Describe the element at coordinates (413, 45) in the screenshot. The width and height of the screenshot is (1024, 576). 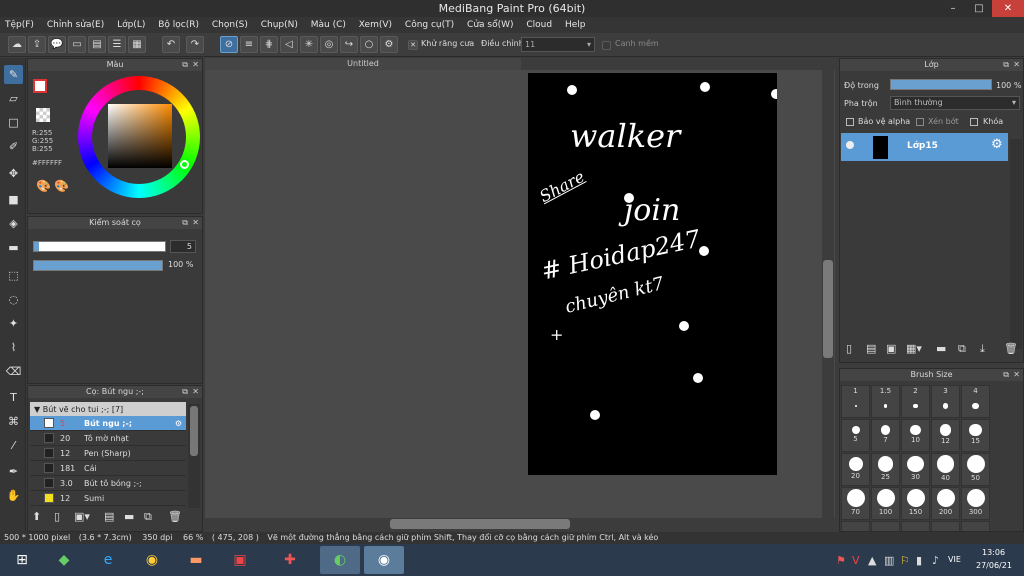
I see `antialias-checkbox: ✕` at that location.